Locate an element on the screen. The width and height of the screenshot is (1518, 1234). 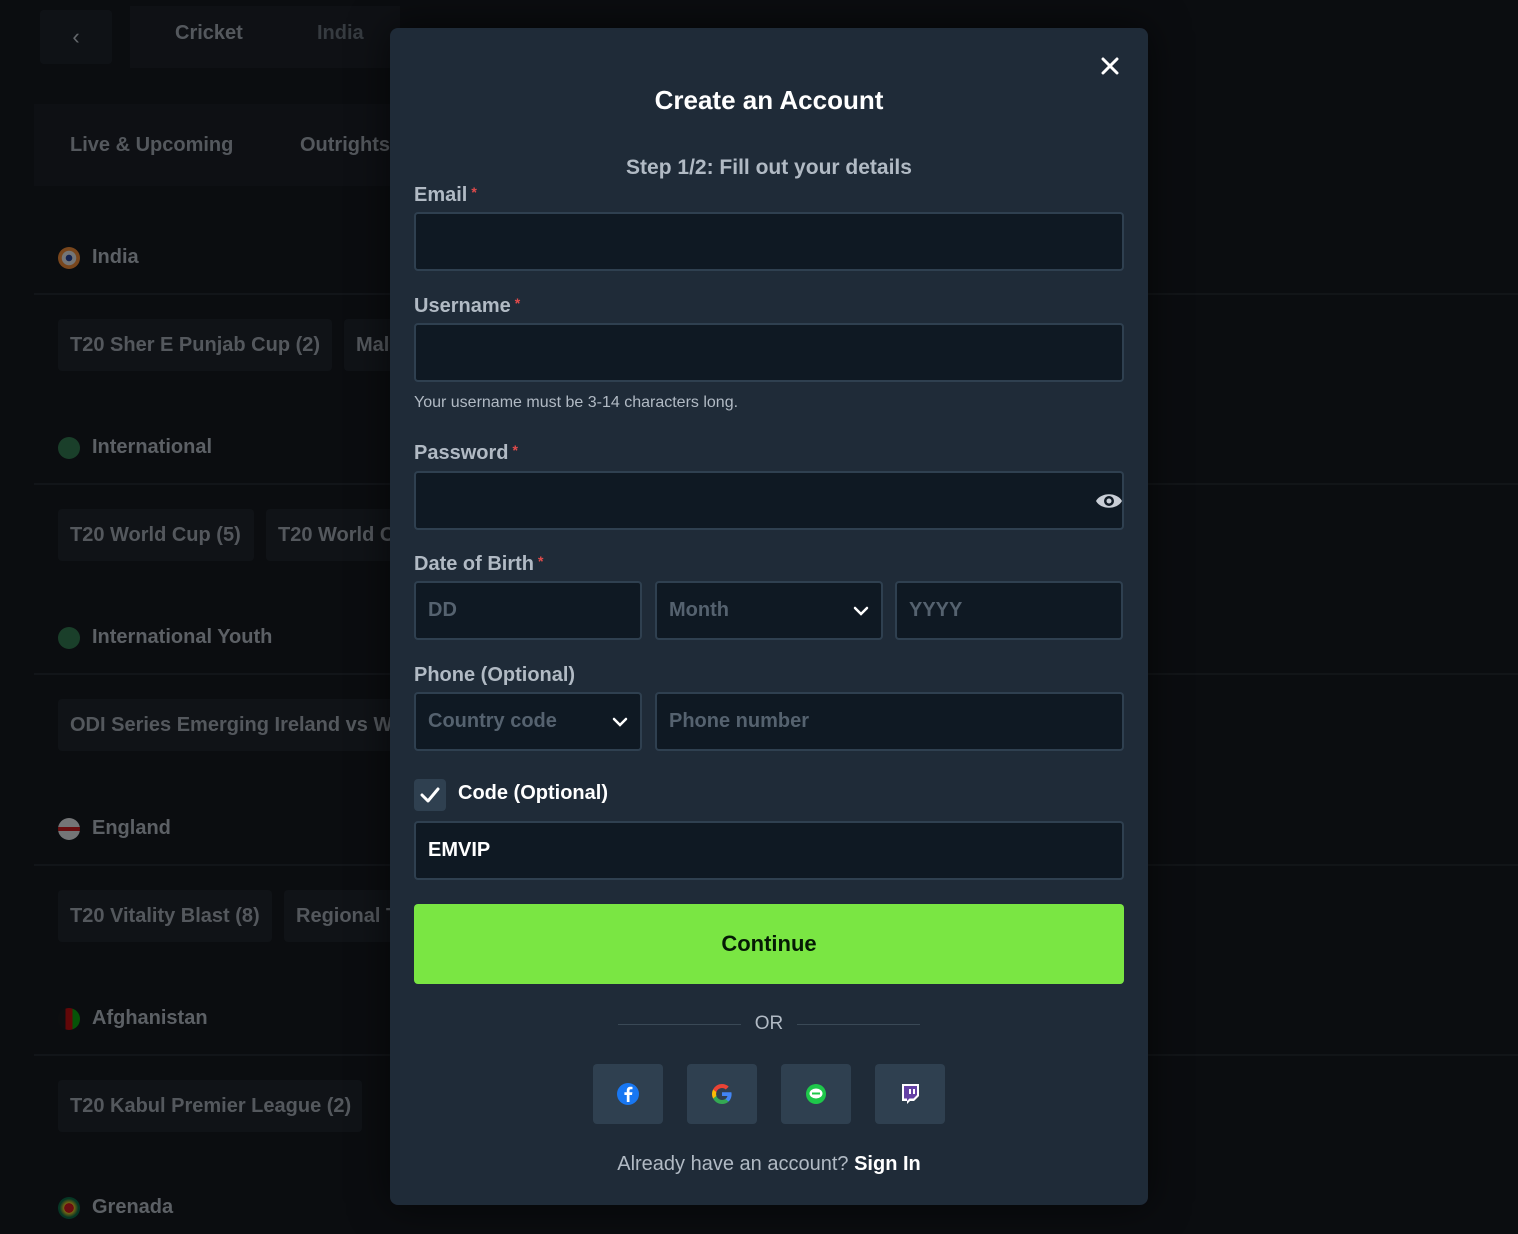
tab-live-upcoming: Live & Upcoming is located at coordinates (151, 145).